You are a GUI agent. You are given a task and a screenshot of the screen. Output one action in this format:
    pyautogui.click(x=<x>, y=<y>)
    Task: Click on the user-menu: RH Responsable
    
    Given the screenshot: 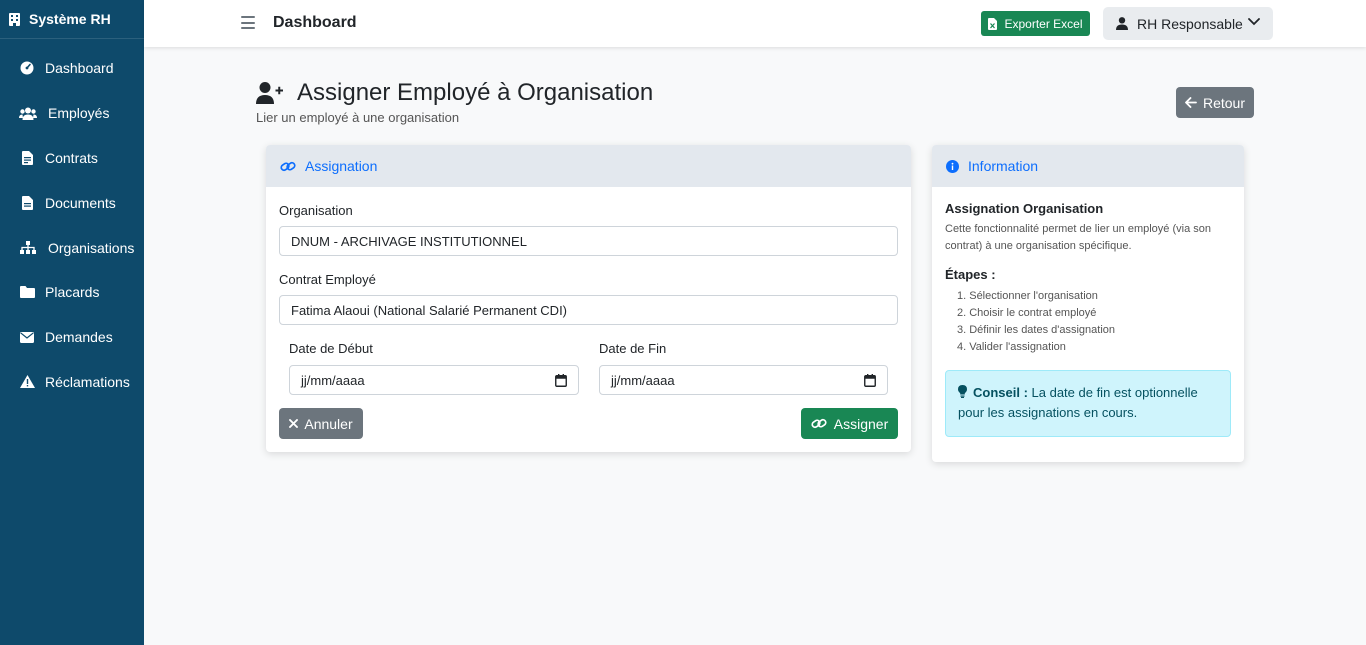 What is the action you would take?
    pyautogui.click(x=1188, y=23)
    